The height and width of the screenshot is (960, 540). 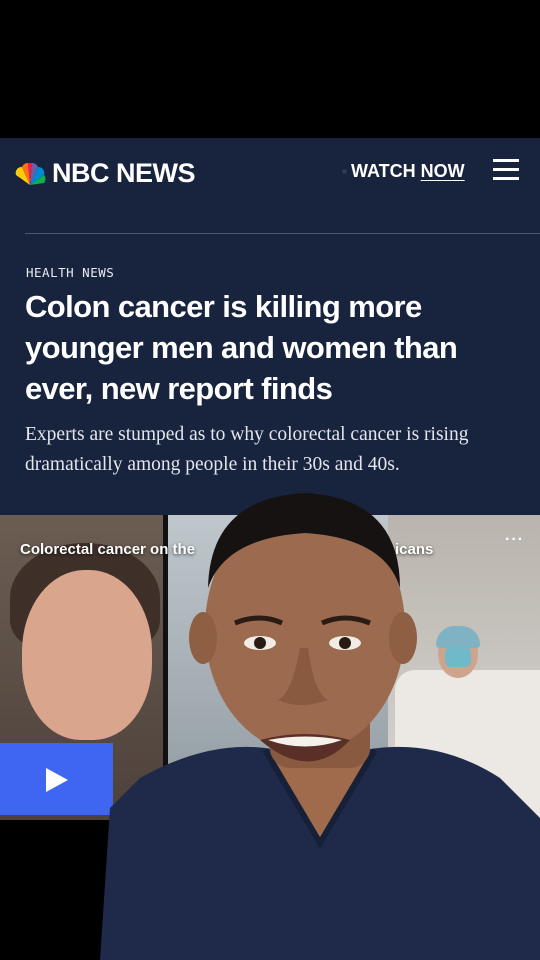 I want to click on top-letterbox, so click(x=270, y=69).